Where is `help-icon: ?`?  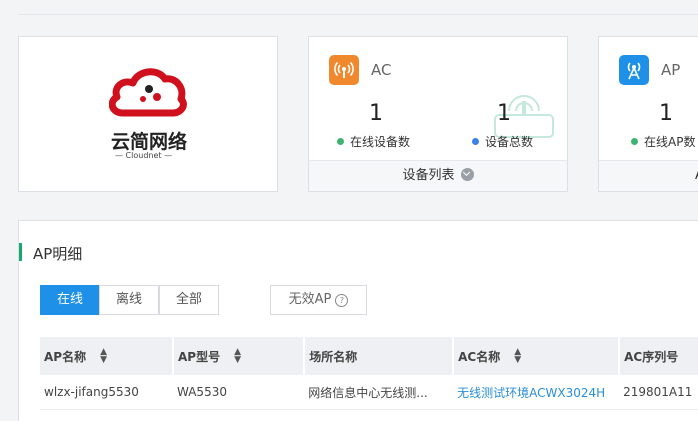 help-icon: ? is located at coordinates (342, 300).